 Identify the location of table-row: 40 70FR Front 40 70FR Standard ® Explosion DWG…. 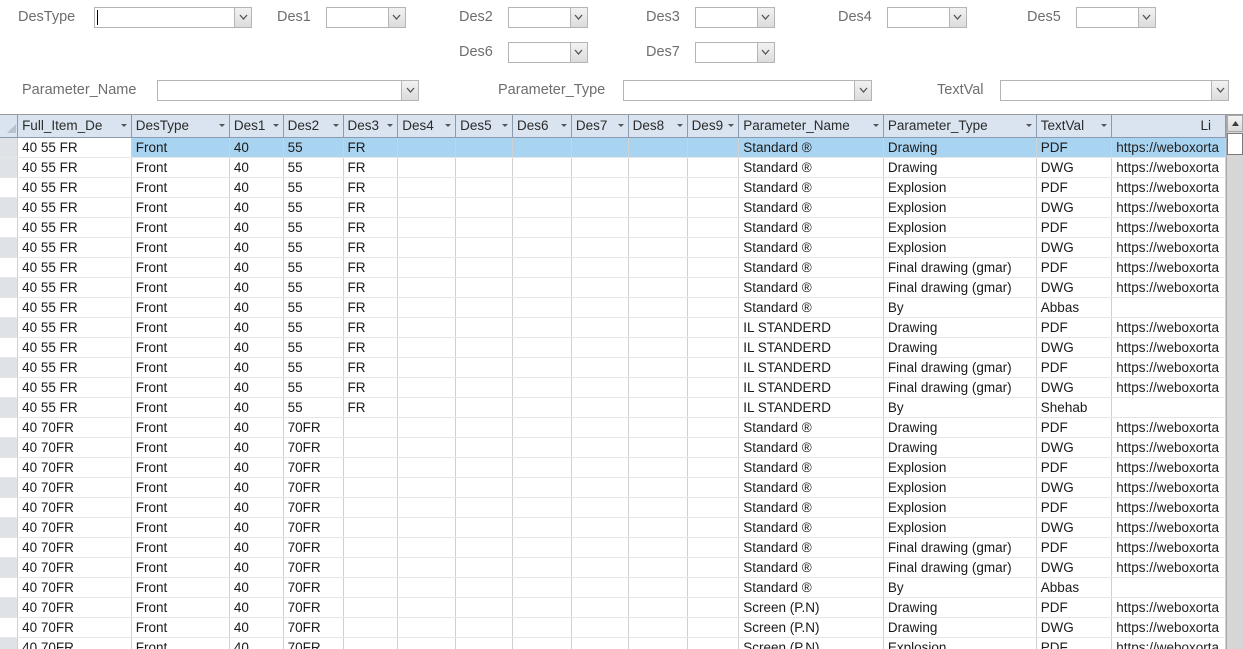
(613, 527).